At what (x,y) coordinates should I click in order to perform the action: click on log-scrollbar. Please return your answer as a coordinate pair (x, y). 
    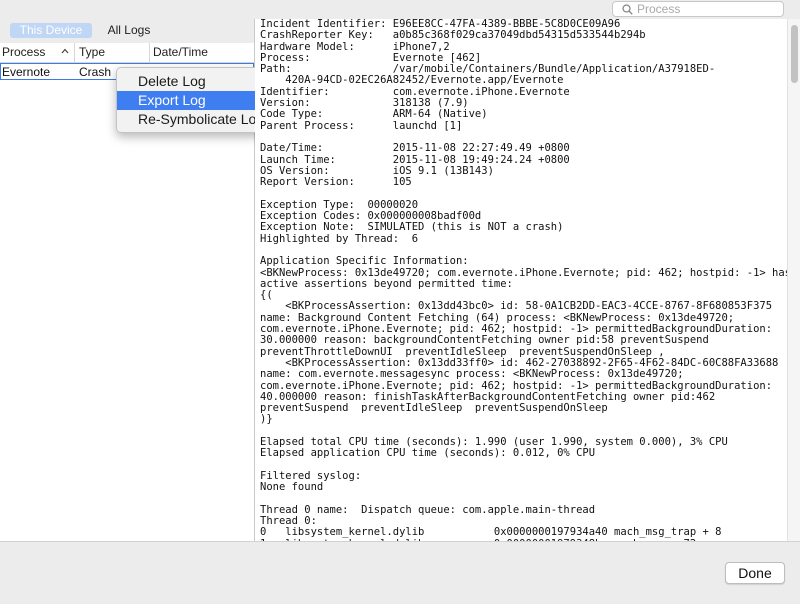
    Looking at the image, I should click on (793, 280).